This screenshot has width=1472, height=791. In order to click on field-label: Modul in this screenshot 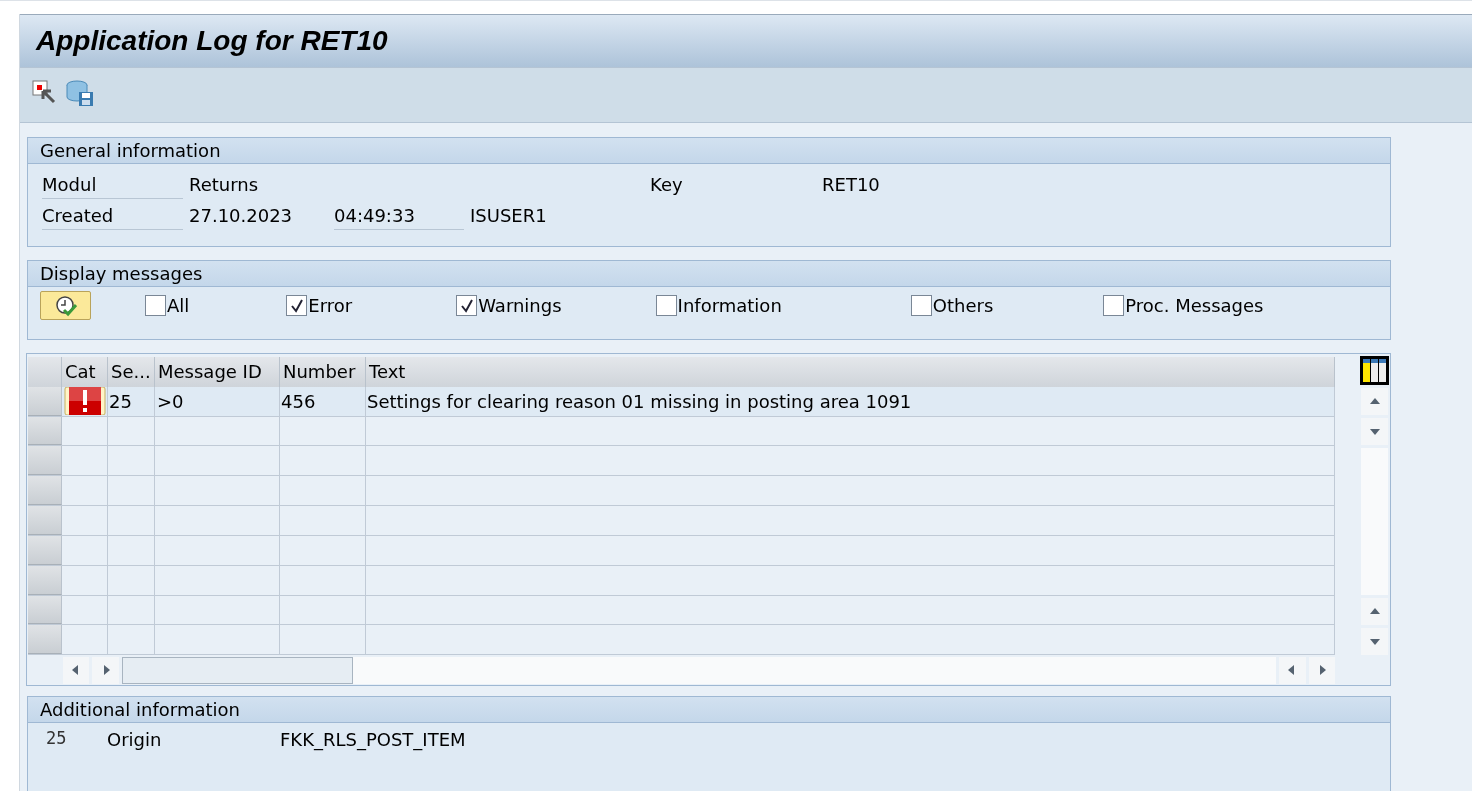, I will do `click(112, 184)`.